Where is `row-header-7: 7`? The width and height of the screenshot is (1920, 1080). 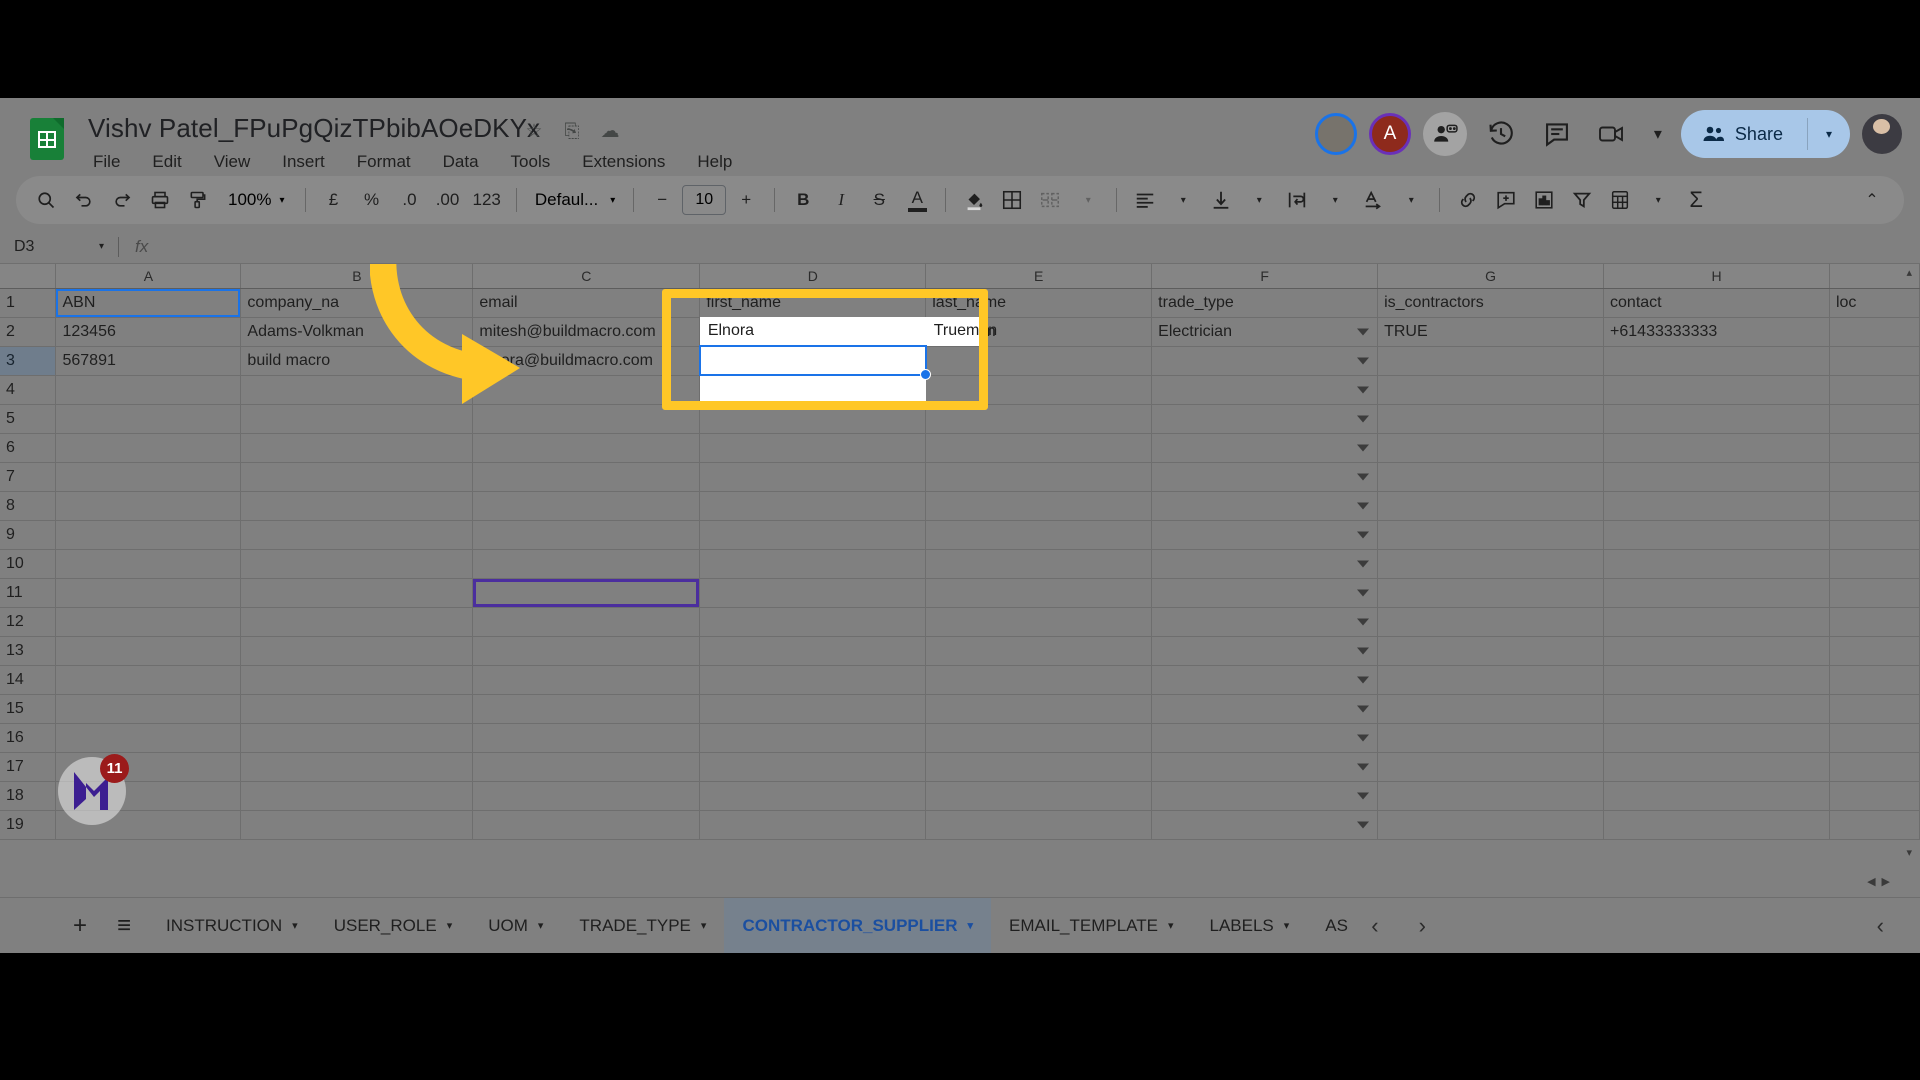
row-header-7: 7 is located at coordinates (28, 477).